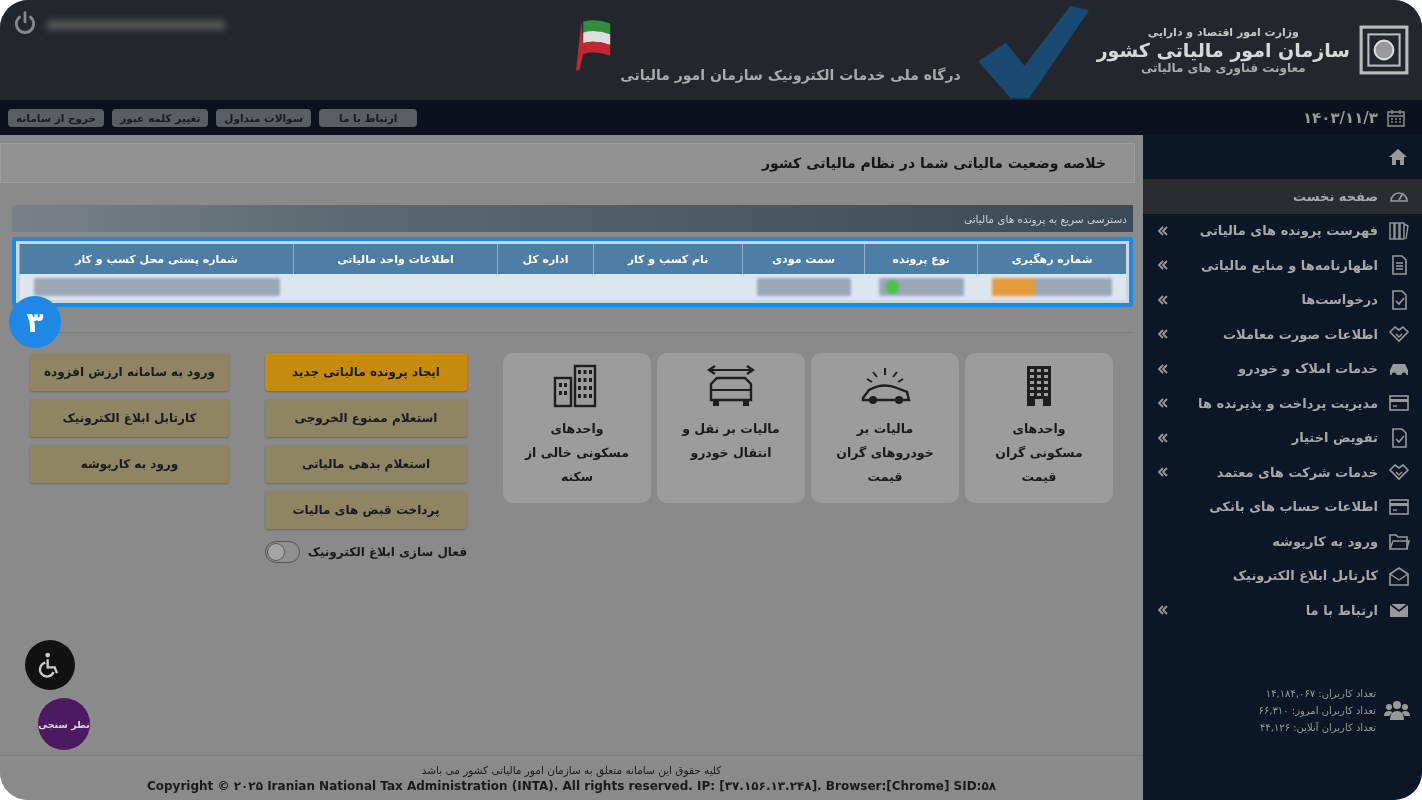  What do you see at coordinates (571, 769) in the screenshot?
I see `rights-notice: کلیه حقوق این سامانه متعلق به سازمان امور مالیاتی کشور می باشد` at bounding box center [571, 769].